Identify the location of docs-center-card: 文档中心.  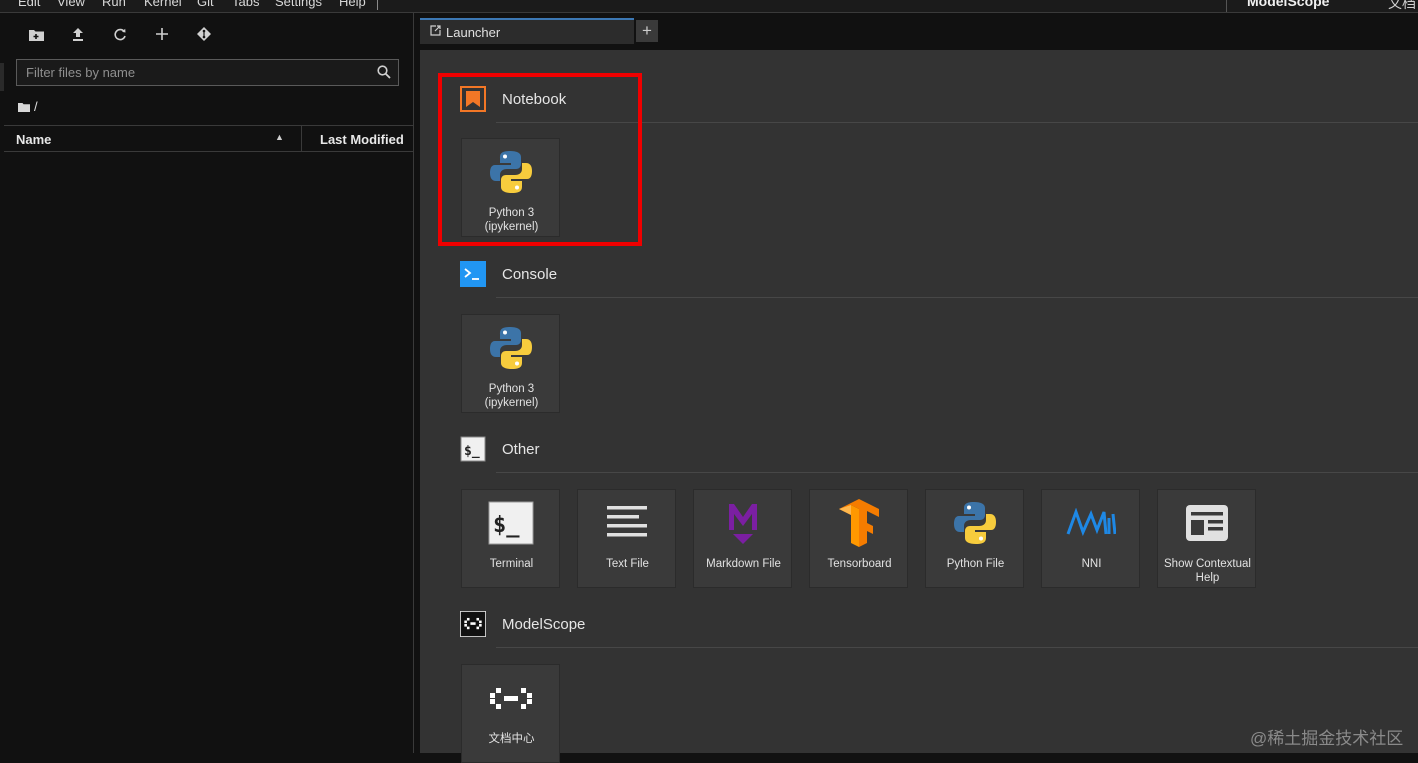
(510, 713).